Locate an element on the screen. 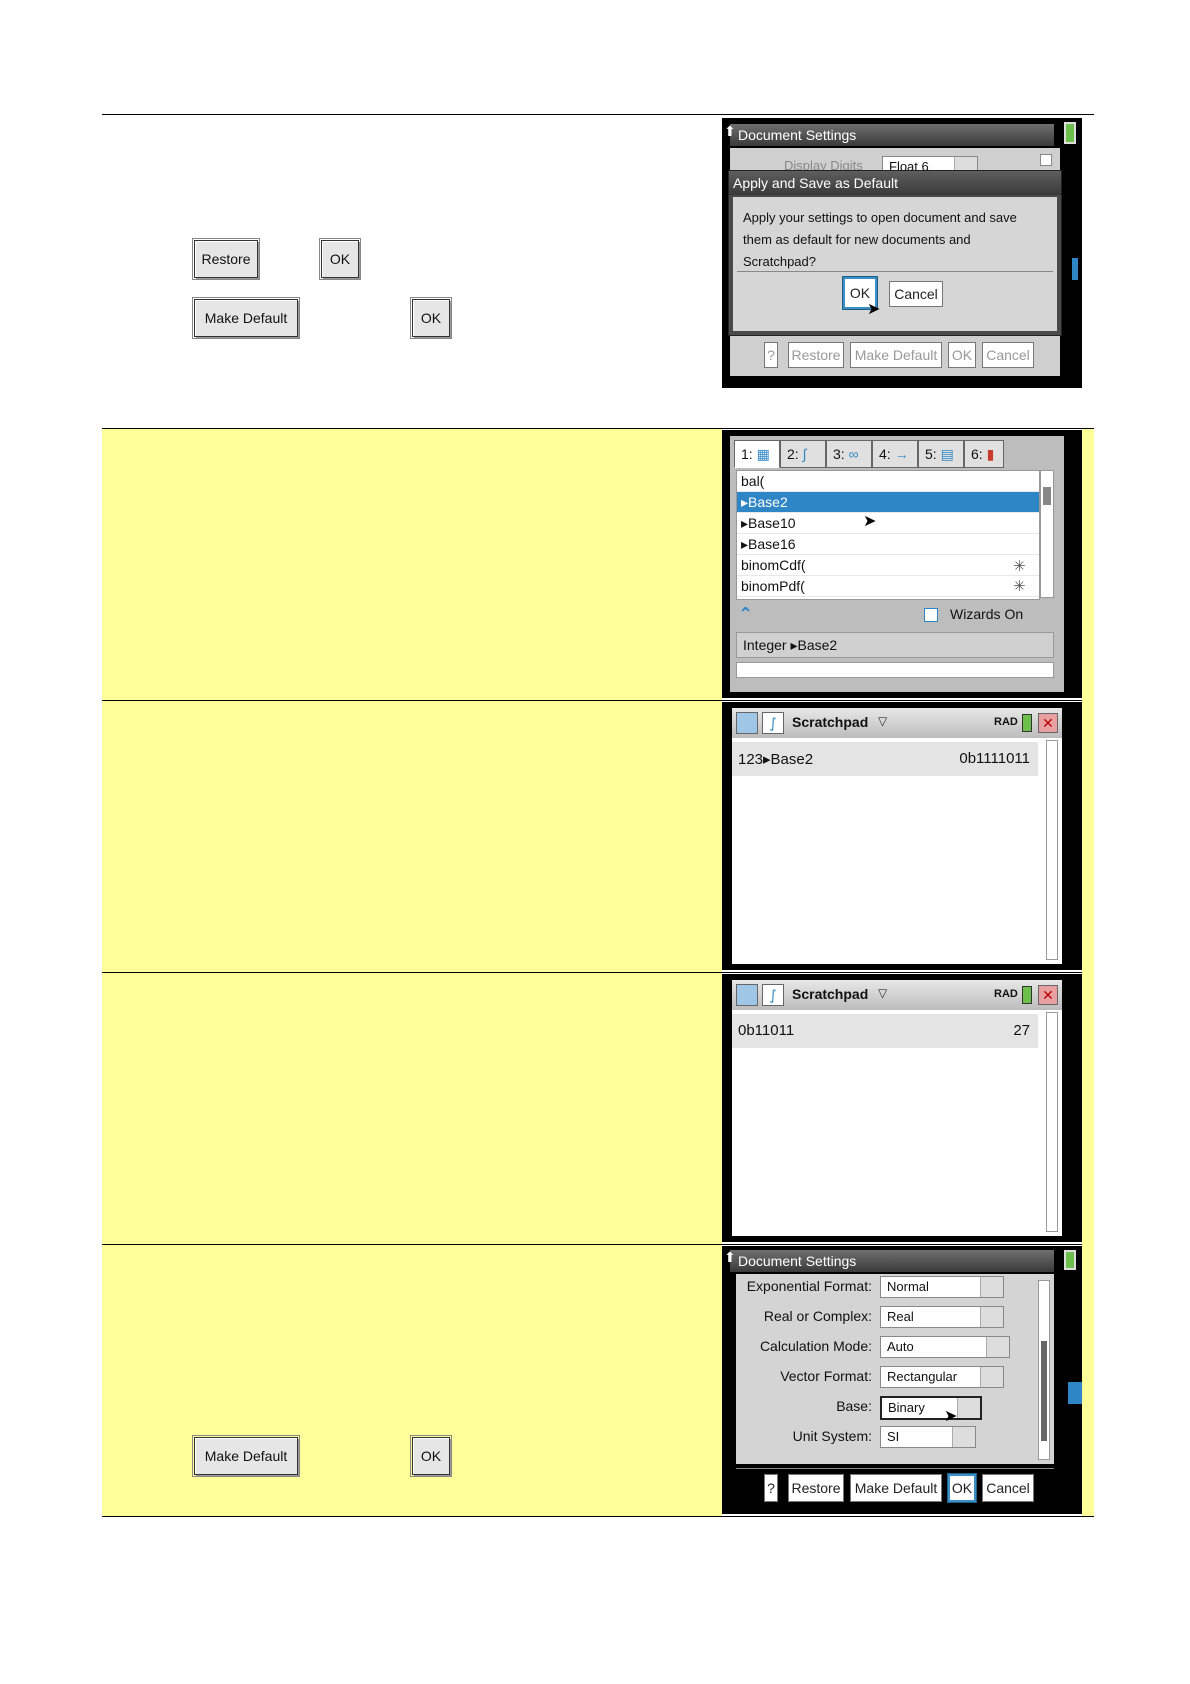 This screenshot has height=1684, width=1190. dialog-cancel-button: Cancel is located at coordinates (916, 294).